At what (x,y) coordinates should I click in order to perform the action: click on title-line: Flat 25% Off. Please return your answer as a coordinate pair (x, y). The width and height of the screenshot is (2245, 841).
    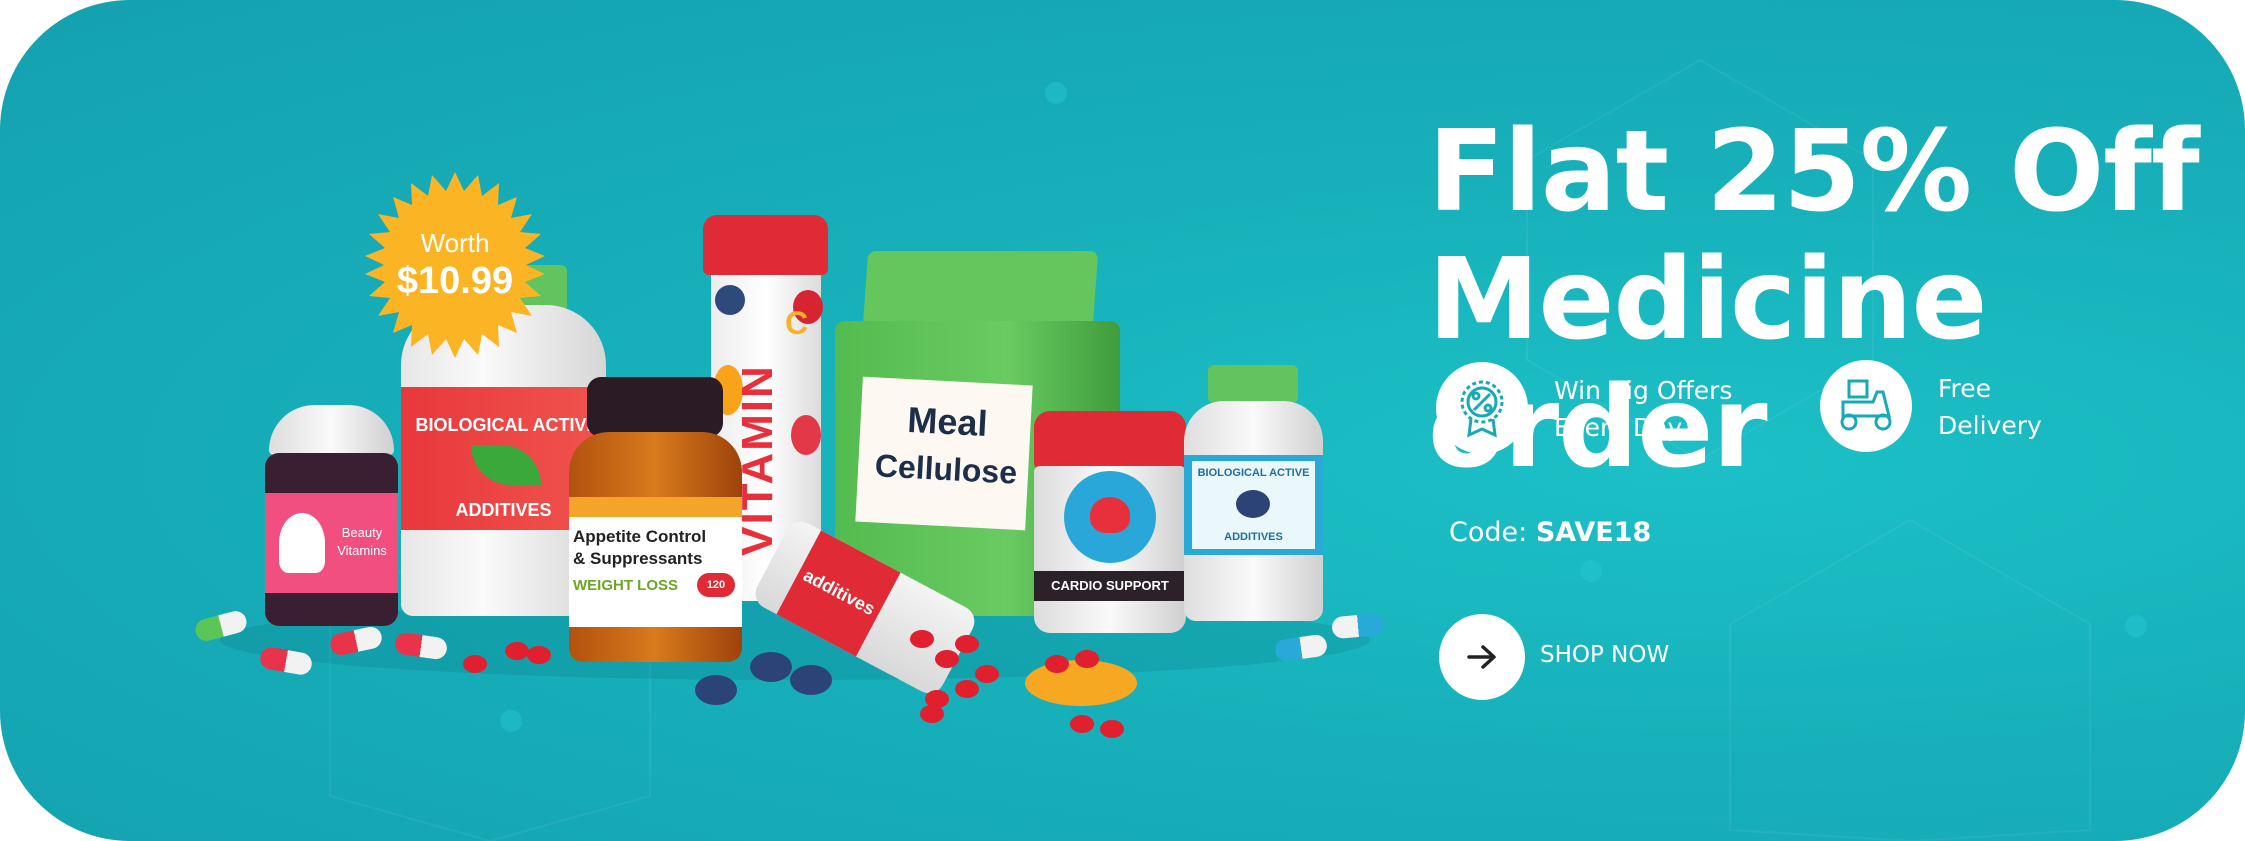
    Looking at the image, I should click on (1814, 172).